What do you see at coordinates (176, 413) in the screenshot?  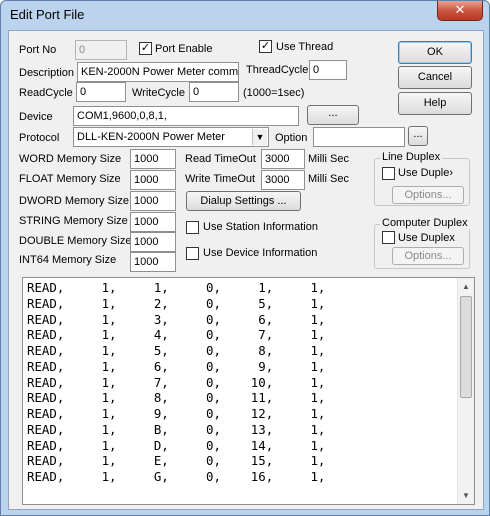 I see `command-line: READ, 1, 9, 0, 12, 1,` at bounding box center [176, 413].